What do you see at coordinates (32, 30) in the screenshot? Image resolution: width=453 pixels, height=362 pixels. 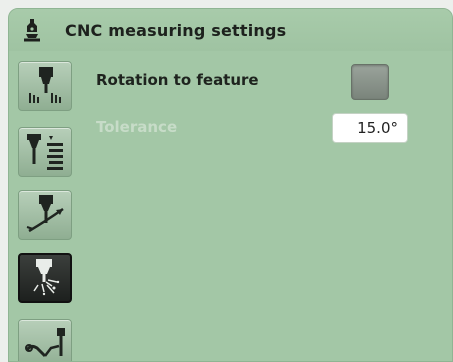 I see `measuring-probe-icon` at bounding box center [32, 30].